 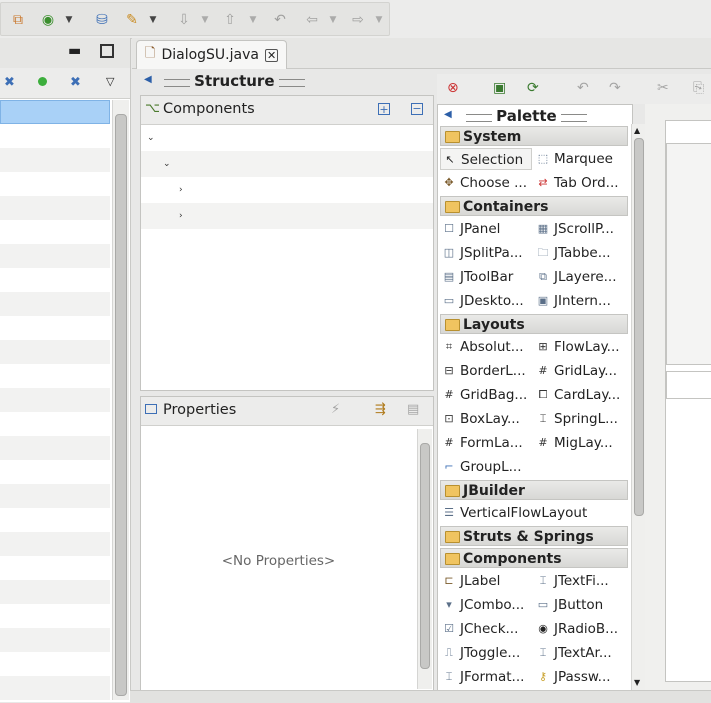 What do you see at coordinates (358, 20) in the screenshot?
I see `forward-icon: ⇨` at bounding box center [358, 20].